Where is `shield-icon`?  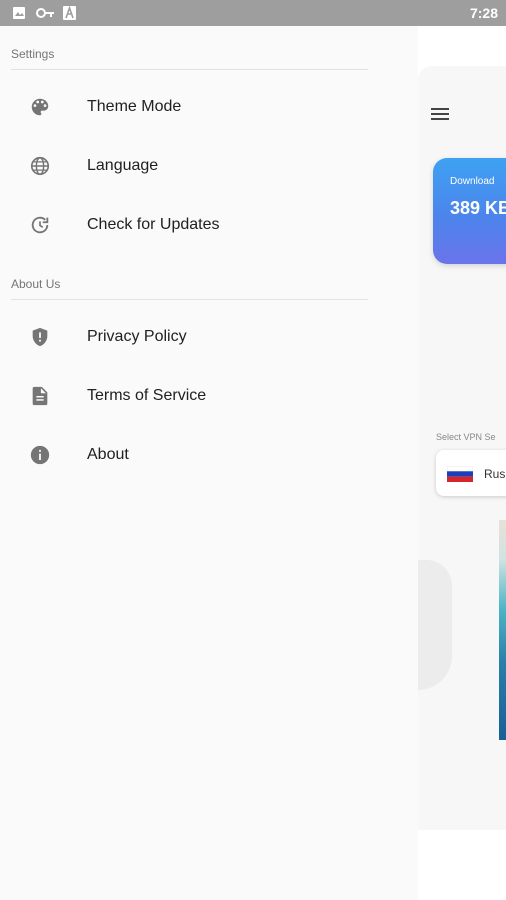
shield-icon is located at coordinates (40, 337).